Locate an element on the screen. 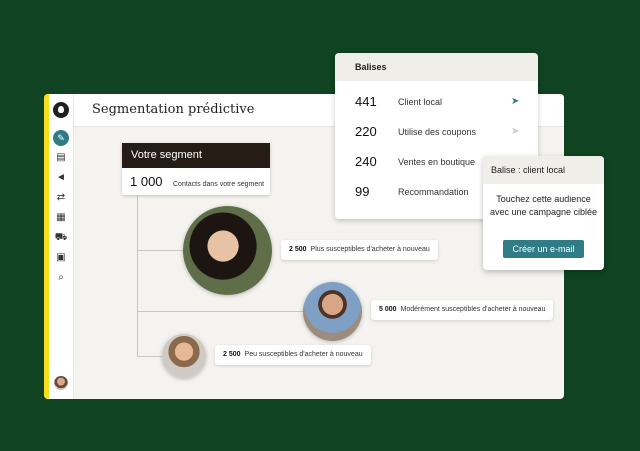 Image resolution: width=640 pixels, height=451 pixels. tag-row: 220 Utilise des coupons ➤ is located at coordinates (436, 132).